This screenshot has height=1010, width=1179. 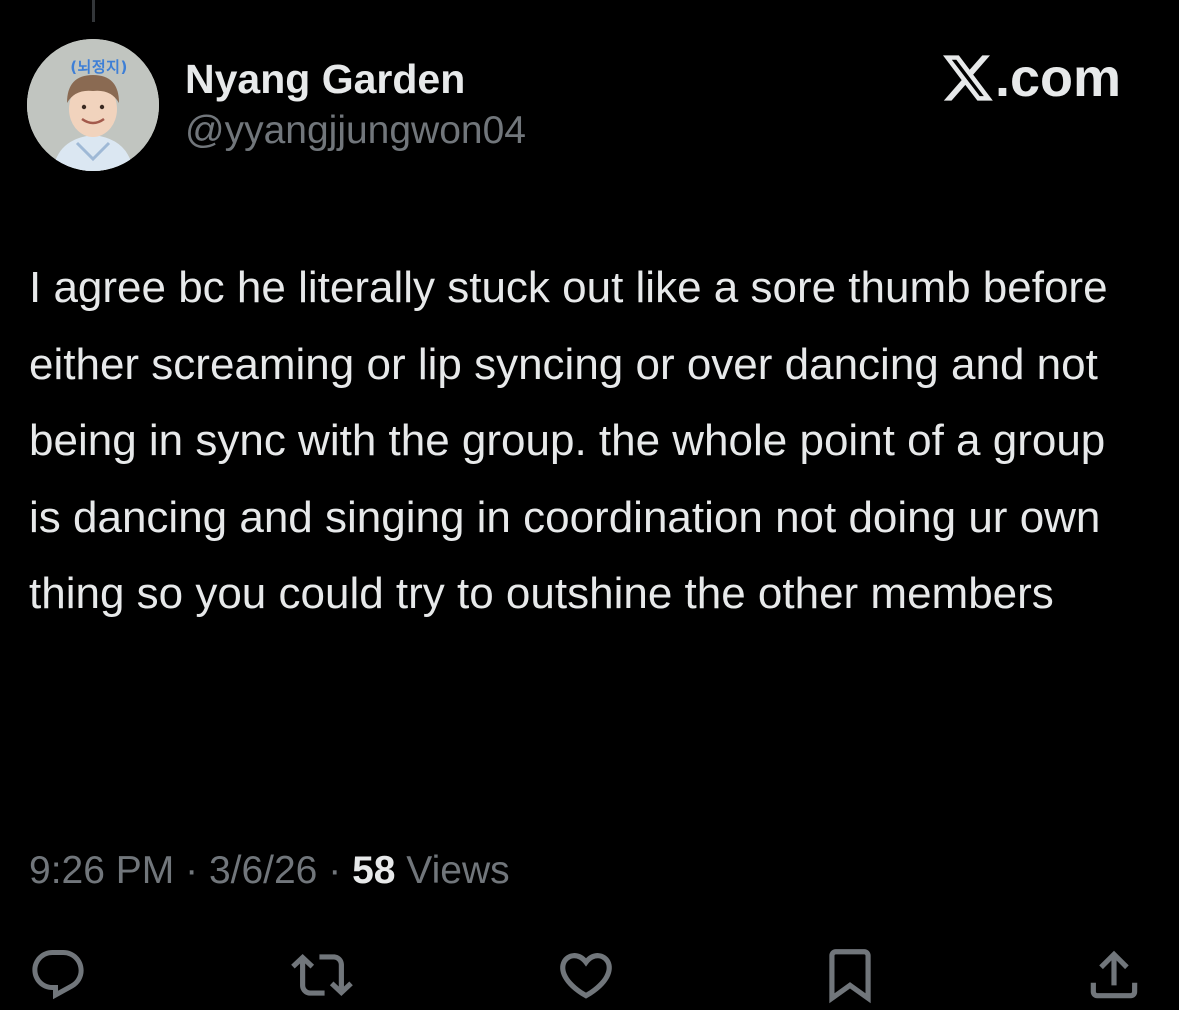 What do you see at coordinates (1057, 78) in the screenshot?
I see `brand-label: .com` at bounding box center [1057, 78].